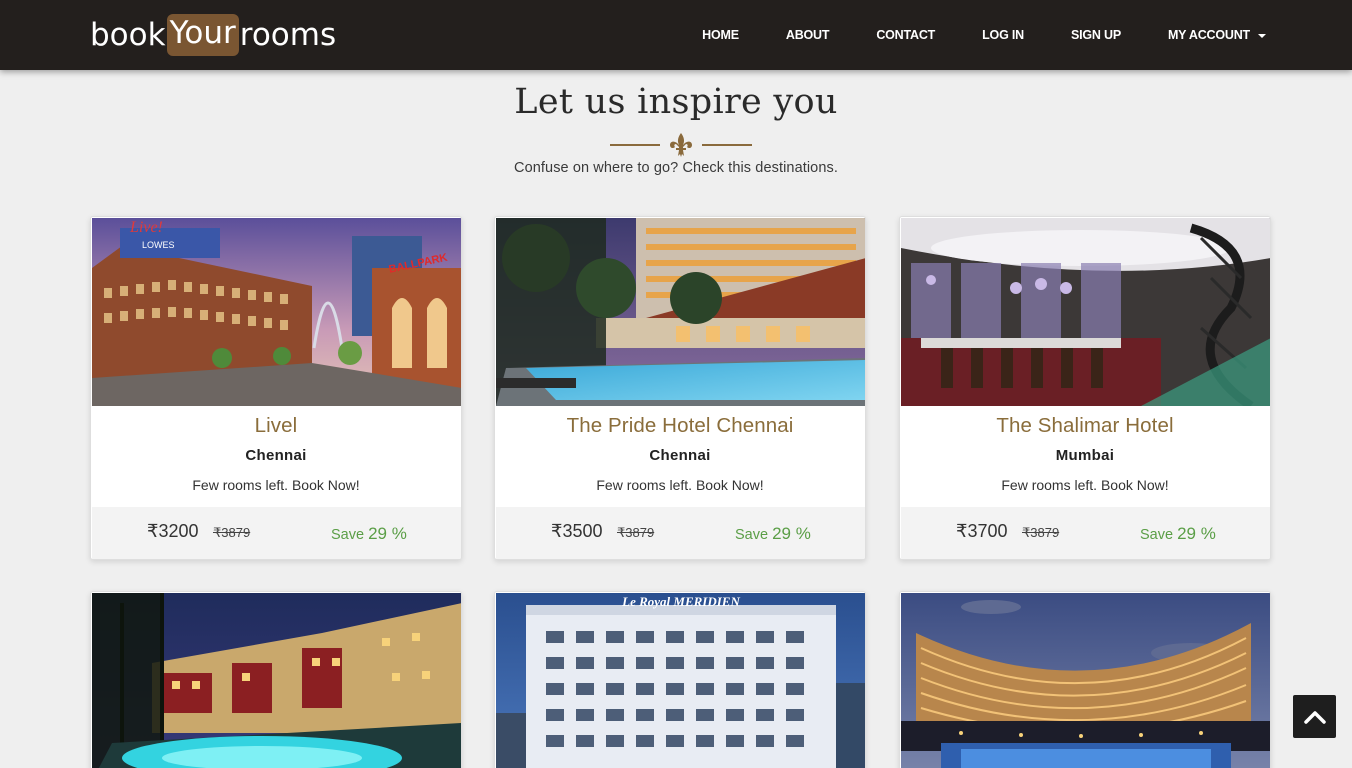 The image size is (1352, 768). I want to click on brand-logo: book Your rooms, so click(213, 35).